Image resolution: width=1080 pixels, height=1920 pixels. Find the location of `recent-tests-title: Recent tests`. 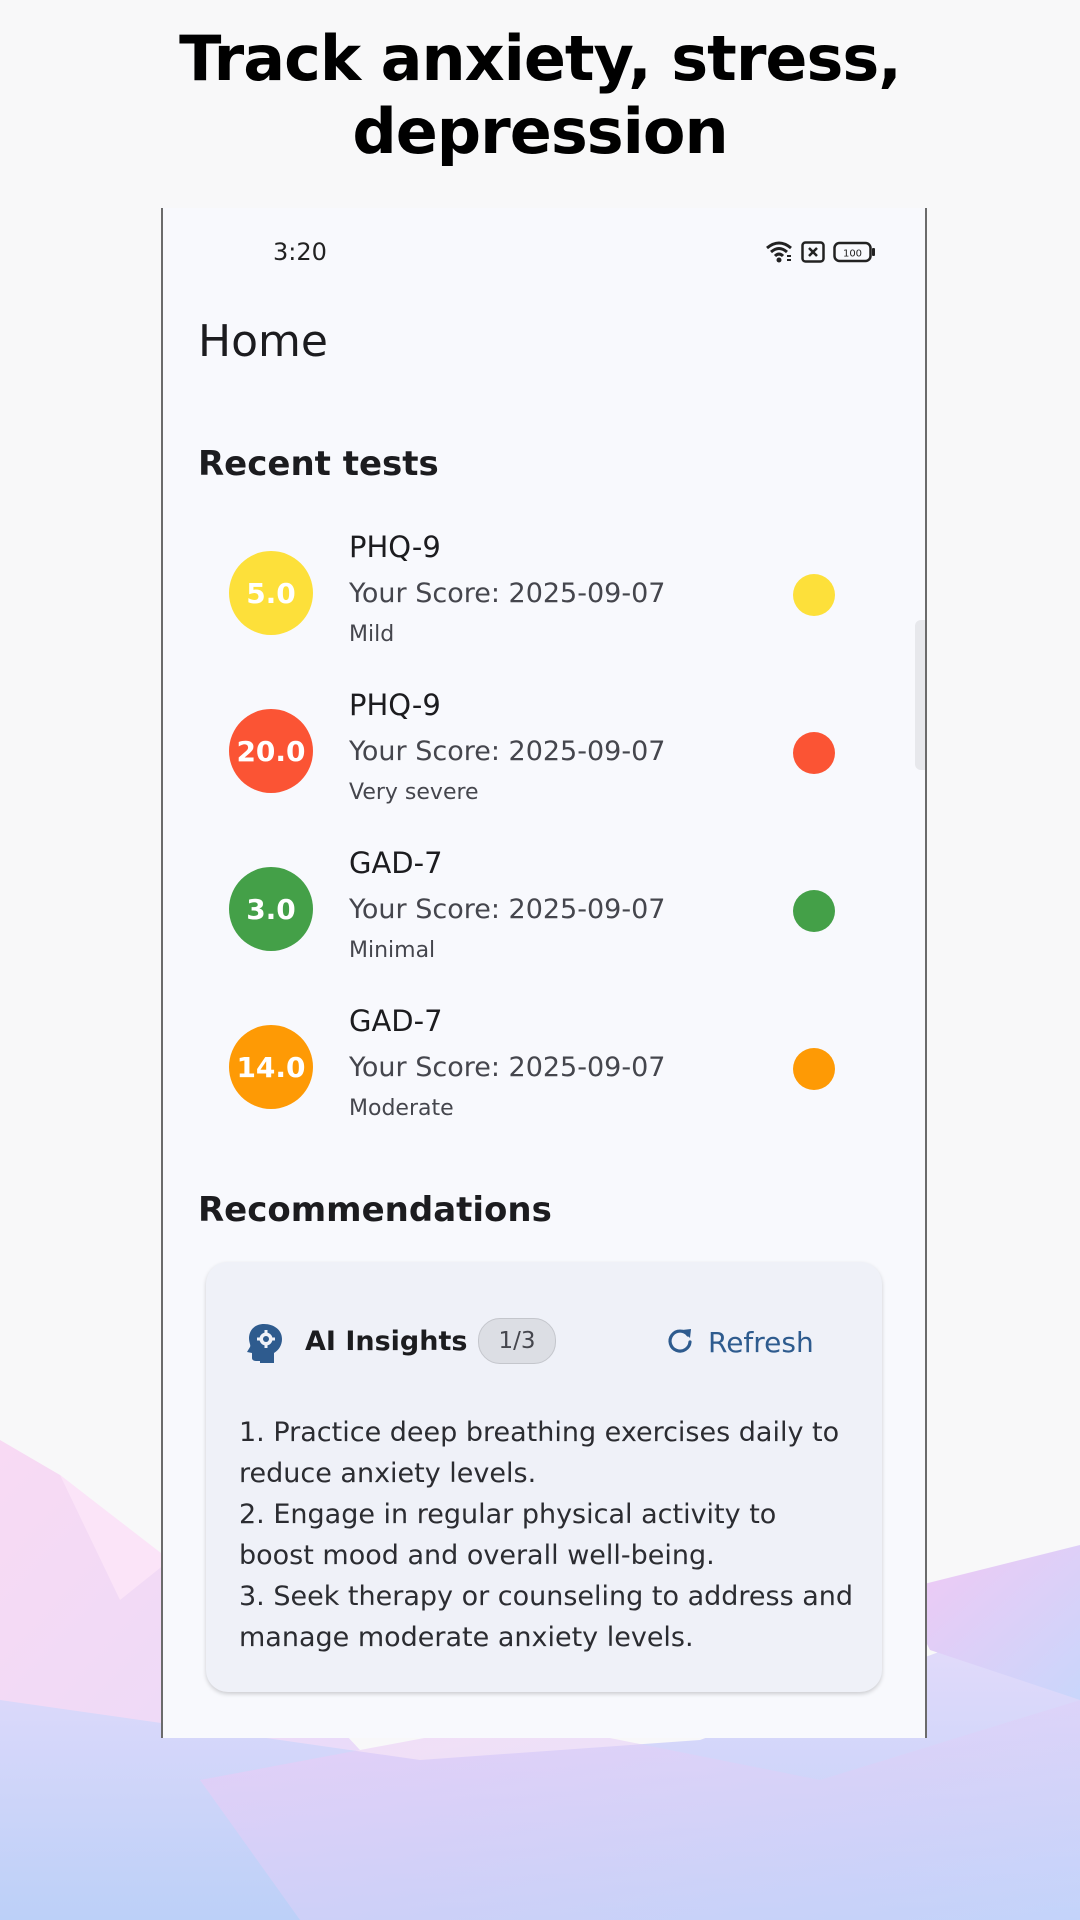

recent-tests-title: Recent tests is located at coordinates (318, 464).